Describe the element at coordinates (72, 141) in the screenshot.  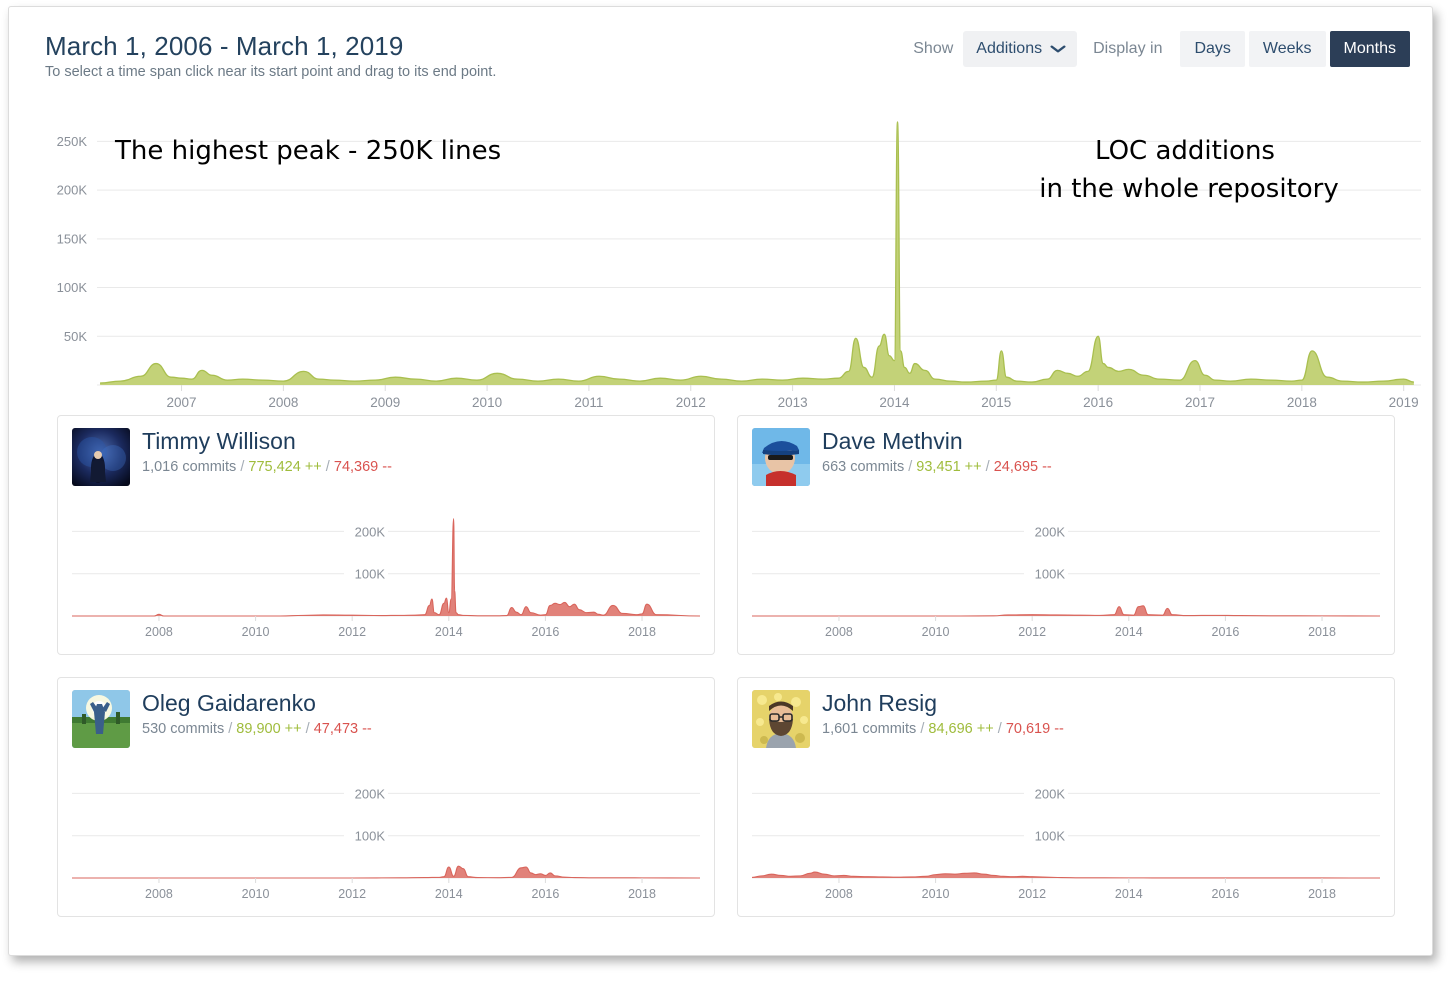
I see `y-axis-tick-label: 250K` at that location.